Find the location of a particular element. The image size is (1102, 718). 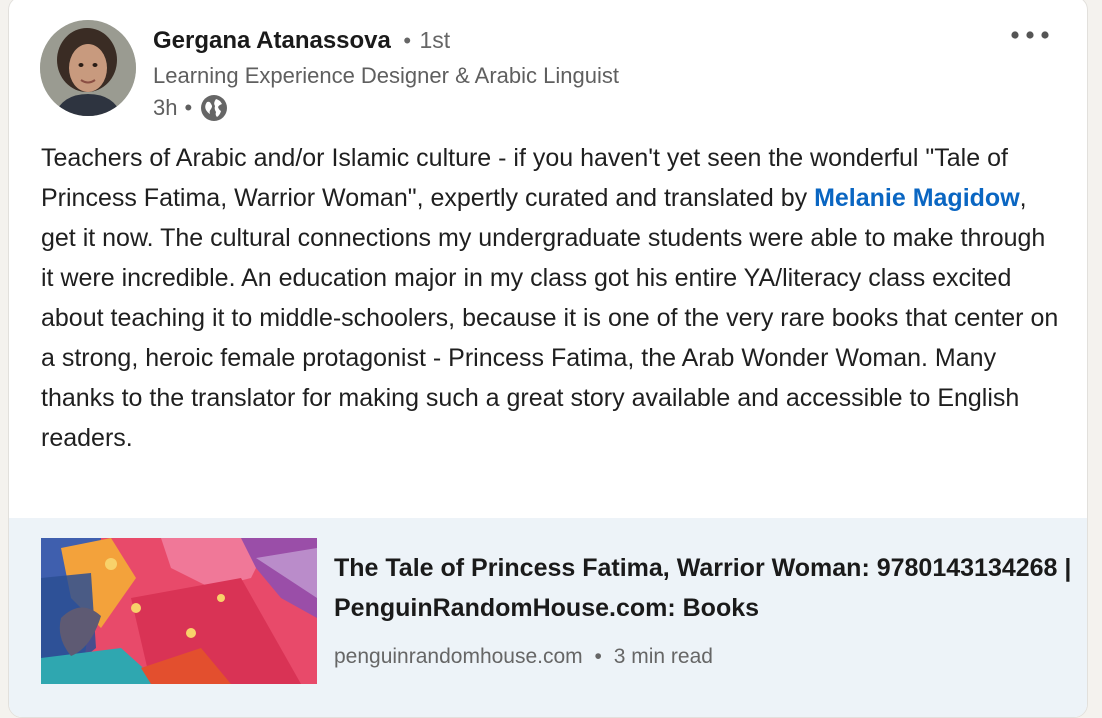

globe-icon is located at coordinates (214, 108).